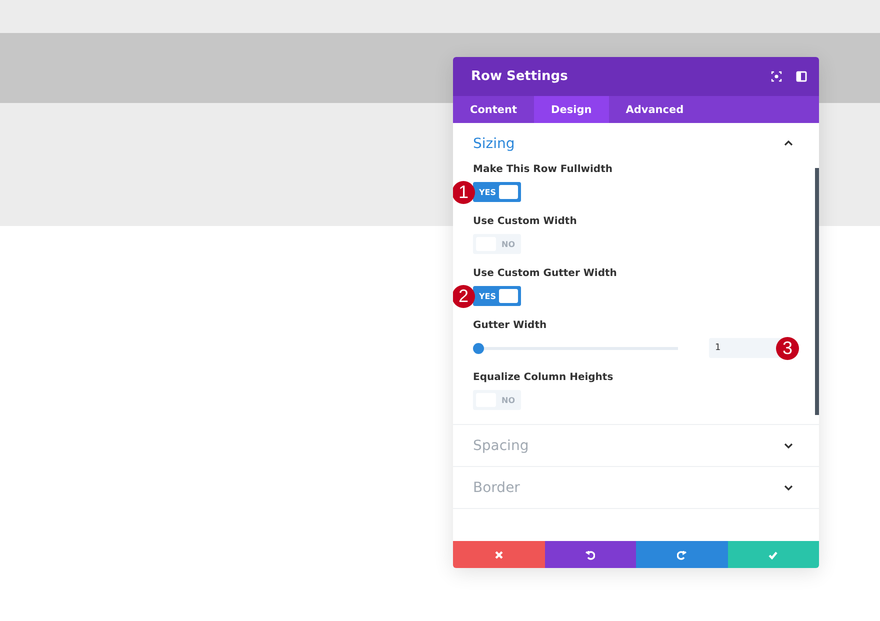  I want to click on step-marker: 3, so click(787, 348).